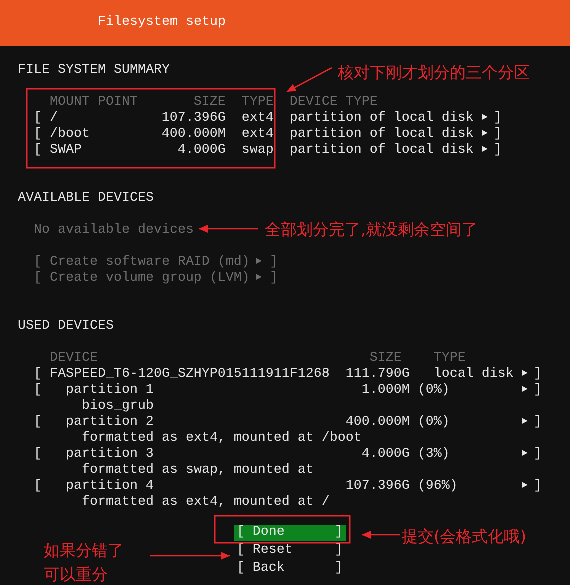 This screenshot has width=570, height=585. What do you see at coordinates (371, 230) in the screenshot?
I see `annotation-text: 全部划分完了,就没剩余空间了` at bounding box center [371, 230].